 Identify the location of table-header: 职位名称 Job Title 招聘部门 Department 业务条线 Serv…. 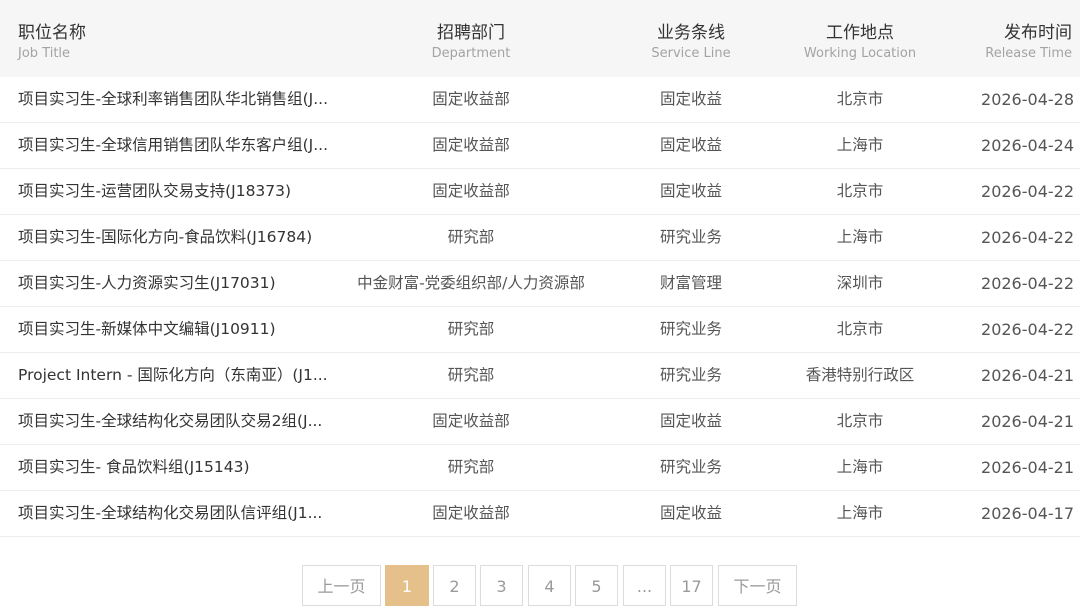
(540, 38).